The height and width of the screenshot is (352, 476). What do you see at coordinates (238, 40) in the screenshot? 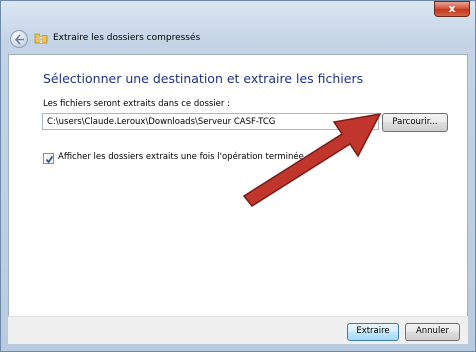
I see `dialog-header: Extraire les dossiers compressés` at bounding box center [238, 40].